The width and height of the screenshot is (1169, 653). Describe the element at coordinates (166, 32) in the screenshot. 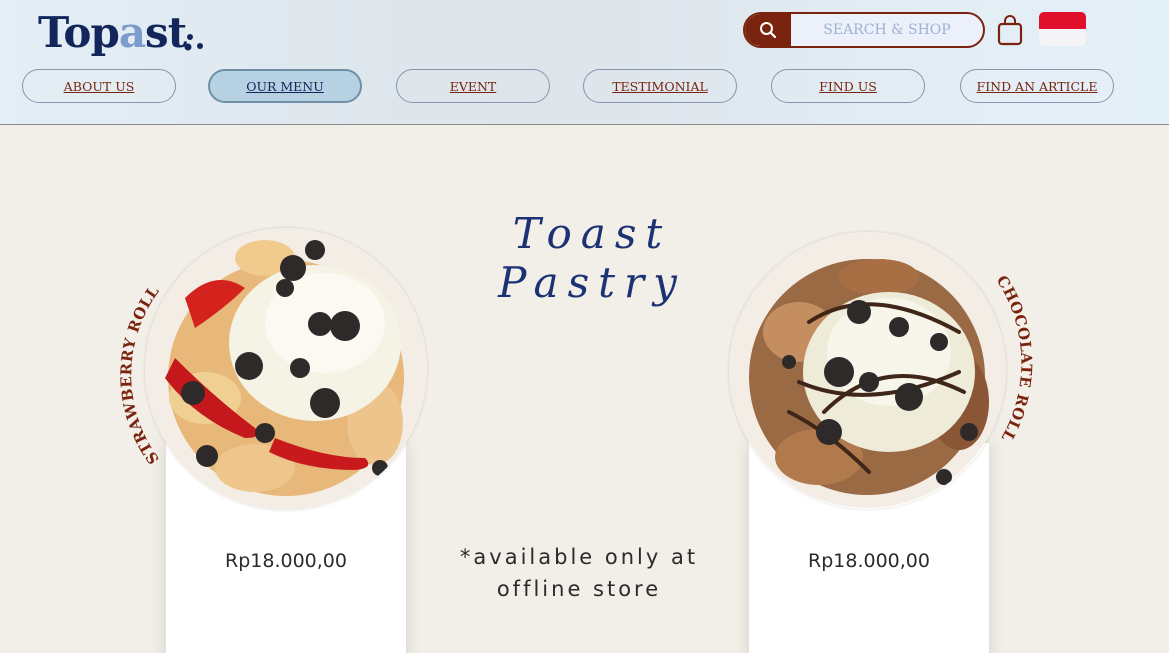

I see `logo-text-part-2: st` at that location.